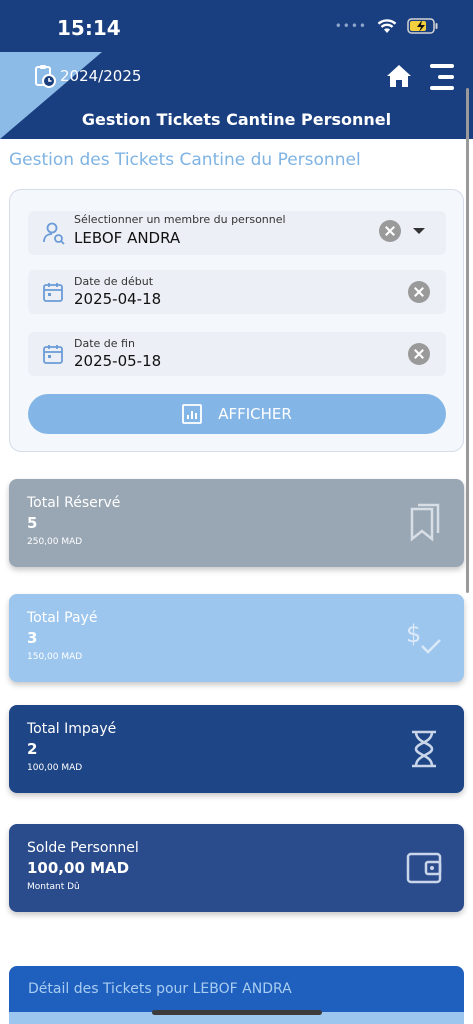 The width and height of the screenshot is (473, 1024). Describe the element at coordinates (89, 28) in the screenshot. I see `status-time: 15:14` at that location.